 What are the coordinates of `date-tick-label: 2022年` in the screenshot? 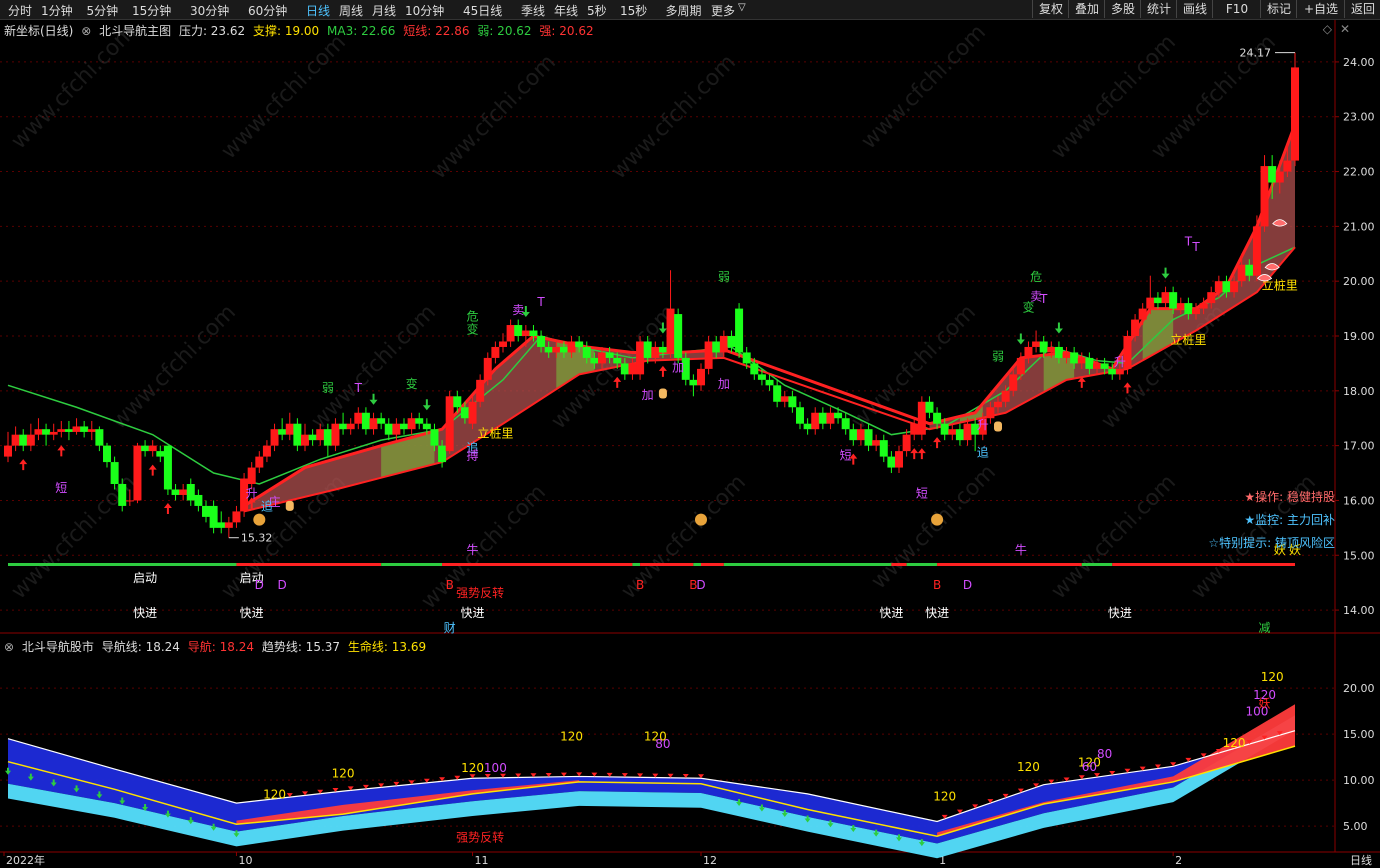 It's located at (25, 859).